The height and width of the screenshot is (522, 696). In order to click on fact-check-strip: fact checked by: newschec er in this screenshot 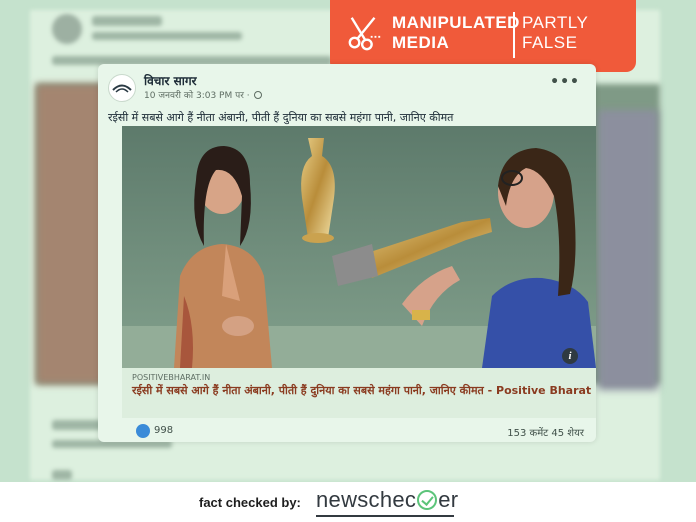, I will do `click(348, 502)`.